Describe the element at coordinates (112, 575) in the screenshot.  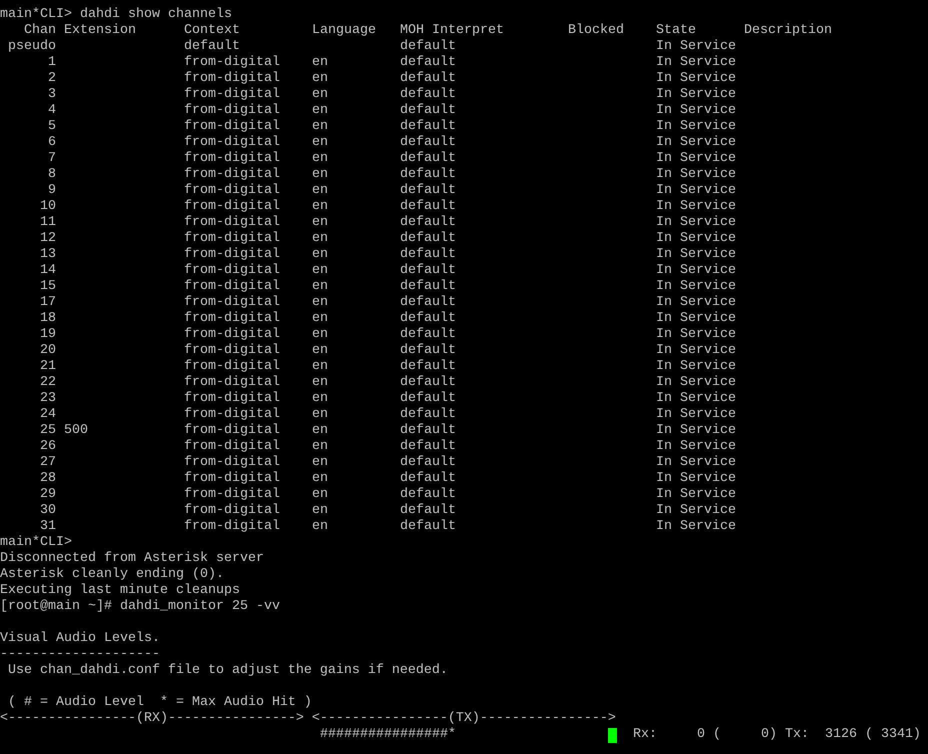
I see `terminal-line: Asterisk cleanly ending (0).` at that location.